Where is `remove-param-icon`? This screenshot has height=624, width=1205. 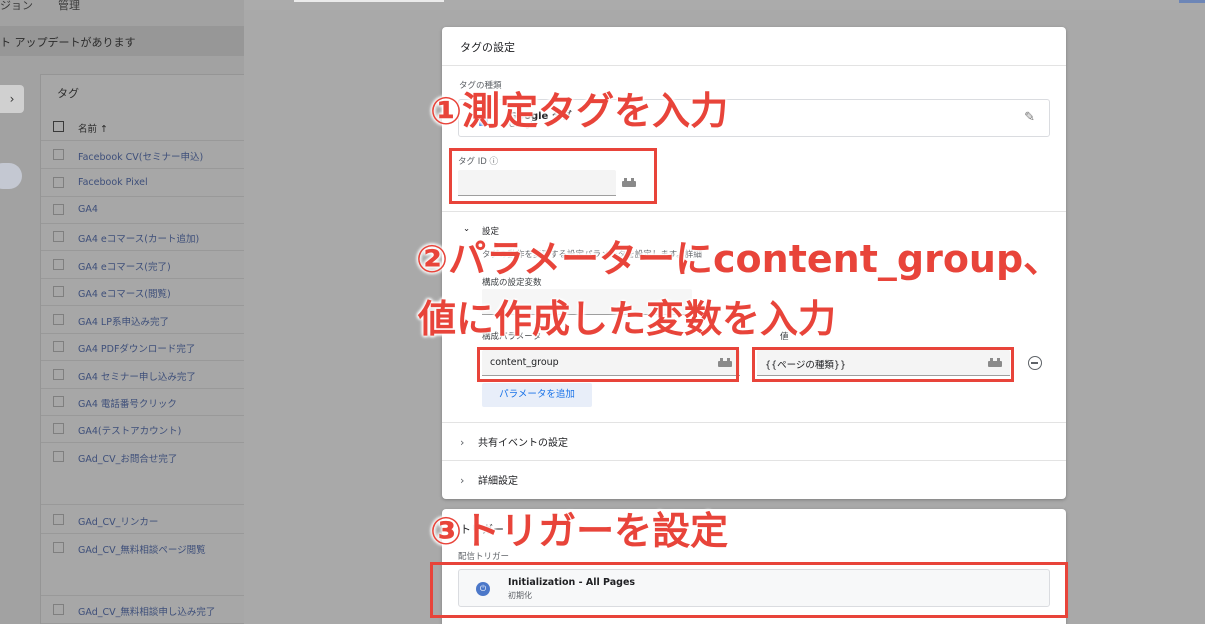 remove-param-icon is located at coordinates (1035, 363).